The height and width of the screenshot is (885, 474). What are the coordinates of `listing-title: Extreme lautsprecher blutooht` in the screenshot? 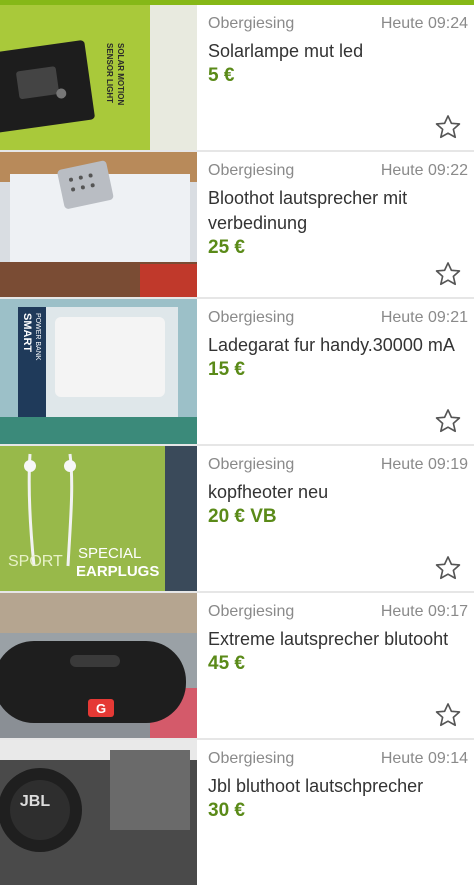 It's located at (337, 639).